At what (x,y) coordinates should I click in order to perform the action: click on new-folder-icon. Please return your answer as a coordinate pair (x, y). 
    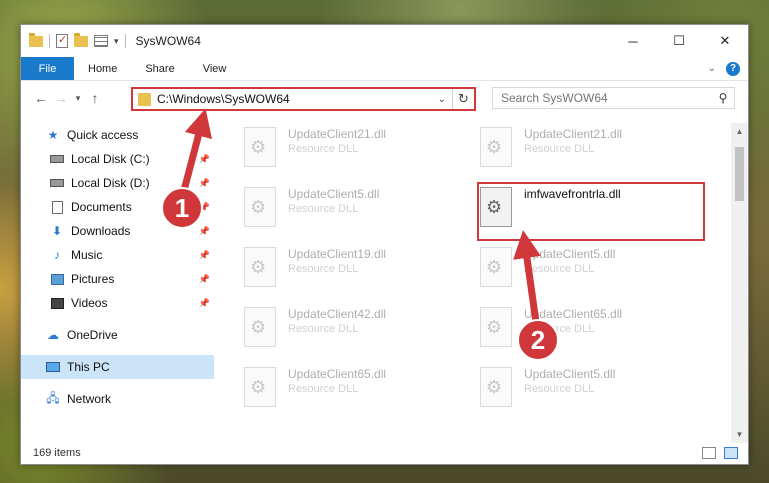
    Looking at the image, I should click on (81, 39).